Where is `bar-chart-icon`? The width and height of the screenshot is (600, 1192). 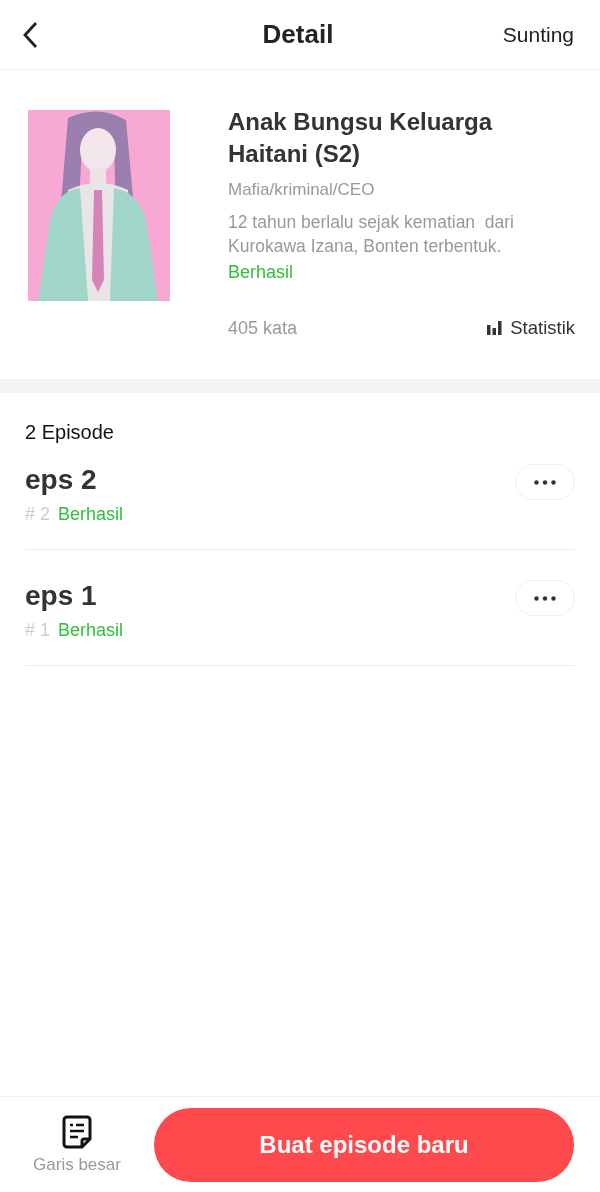 bar-chart-icon is located at coordinates (495, 328).